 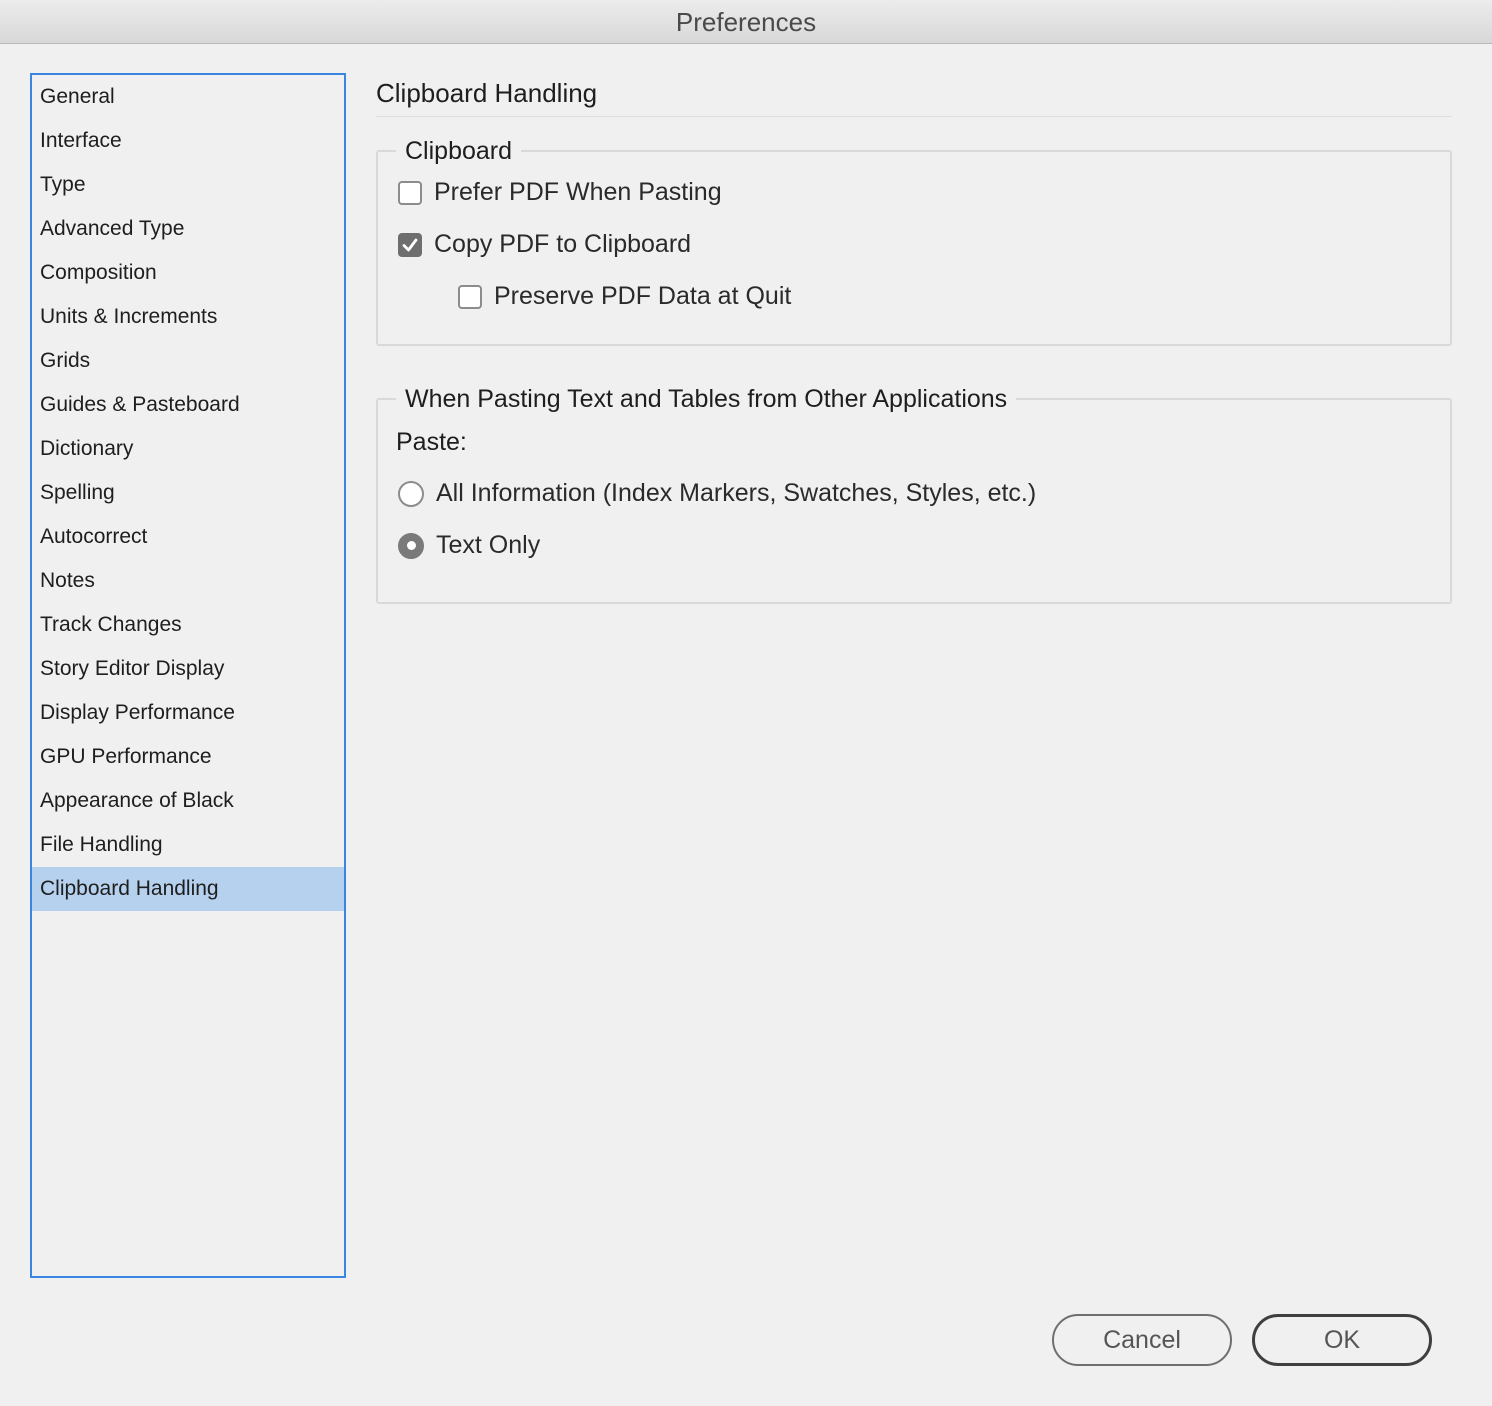 I want to click on sidebar-item-gpu-performance: GPU Performance, so click(x=188, y=757).